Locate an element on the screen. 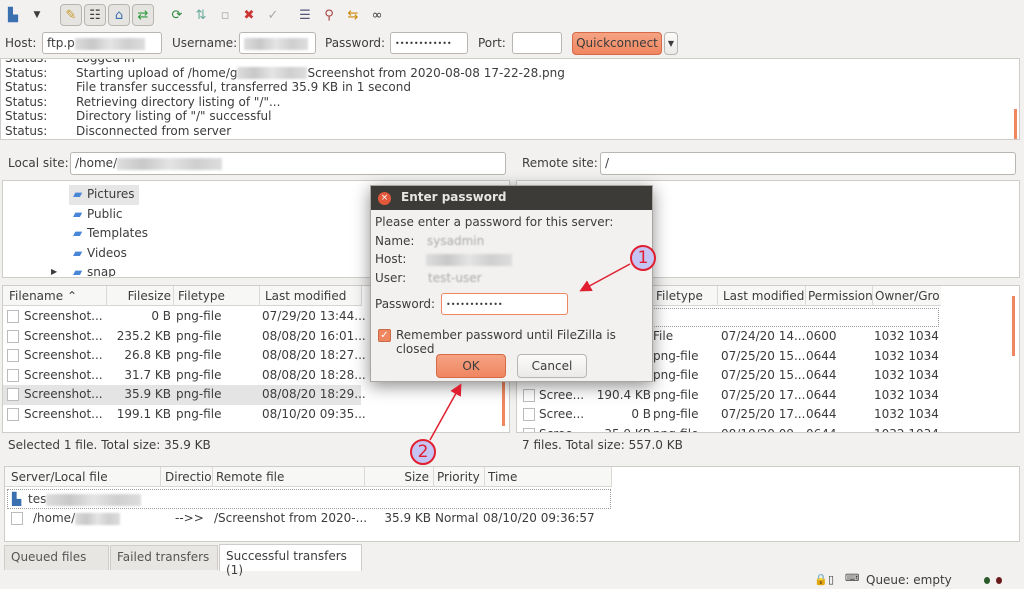  annotation-2: 2 is located at coordinates (423, 452).